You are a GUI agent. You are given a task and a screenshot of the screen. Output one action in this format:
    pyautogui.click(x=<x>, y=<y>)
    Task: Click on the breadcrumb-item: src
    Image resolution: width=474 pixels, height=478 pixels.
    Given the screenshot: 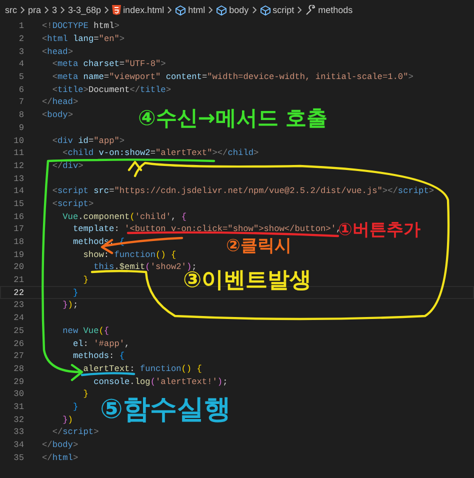 What is the action you would take?
    pyautogui.click(x=11, y=10)
    